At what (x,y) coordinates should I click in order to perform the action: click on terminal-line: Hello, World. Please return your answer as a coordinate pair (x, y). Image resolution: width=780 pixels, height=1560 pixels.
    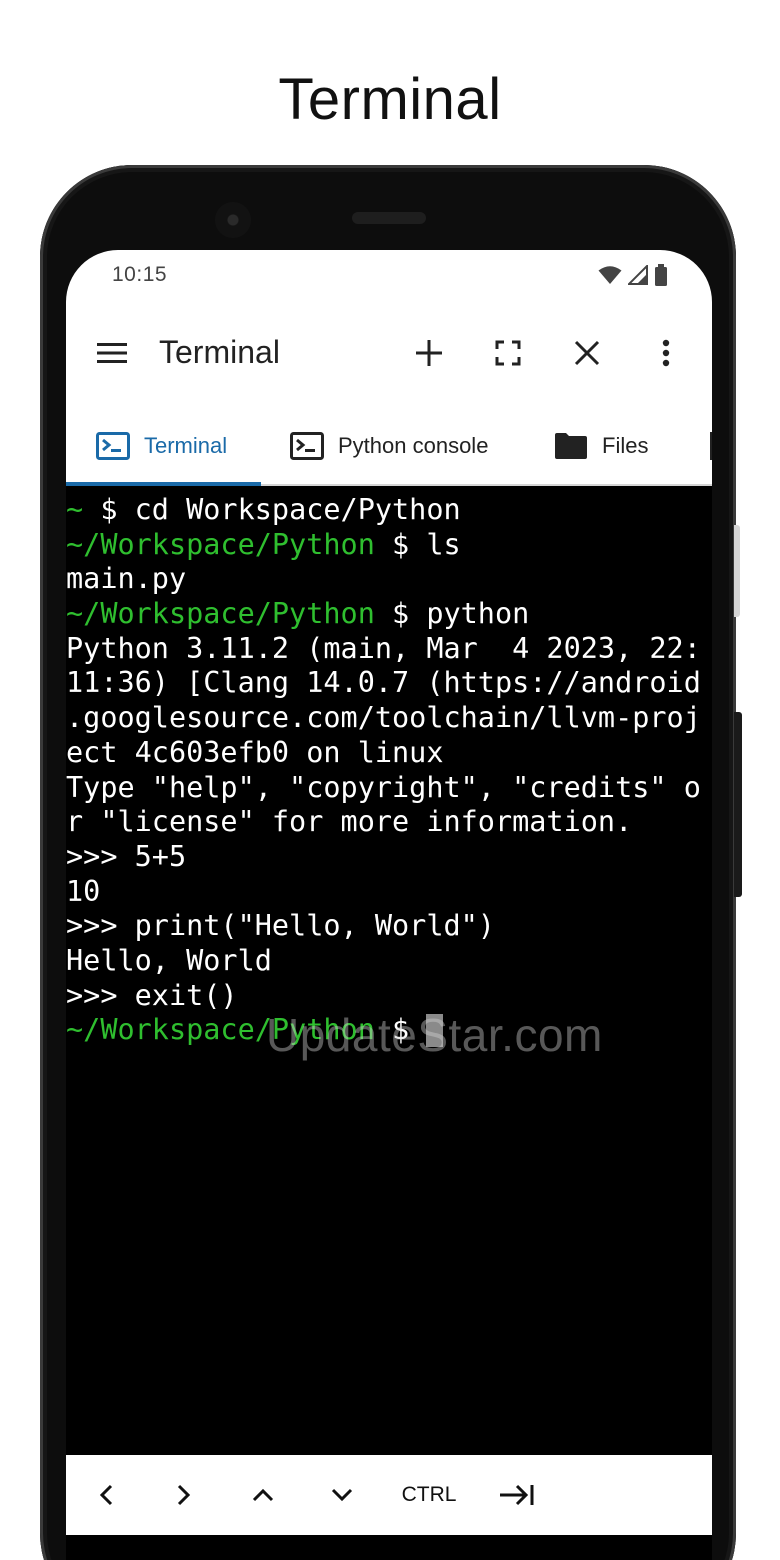
    Looking at the image, I should click on (389, 961).